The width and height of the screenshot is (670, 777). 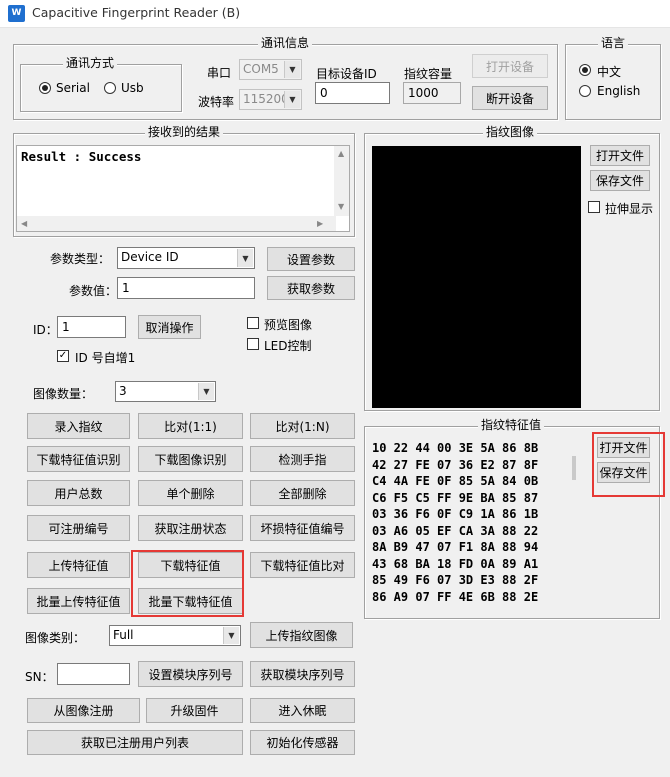 I want to click on sn-label: SN：, so click(x=39, y=677).